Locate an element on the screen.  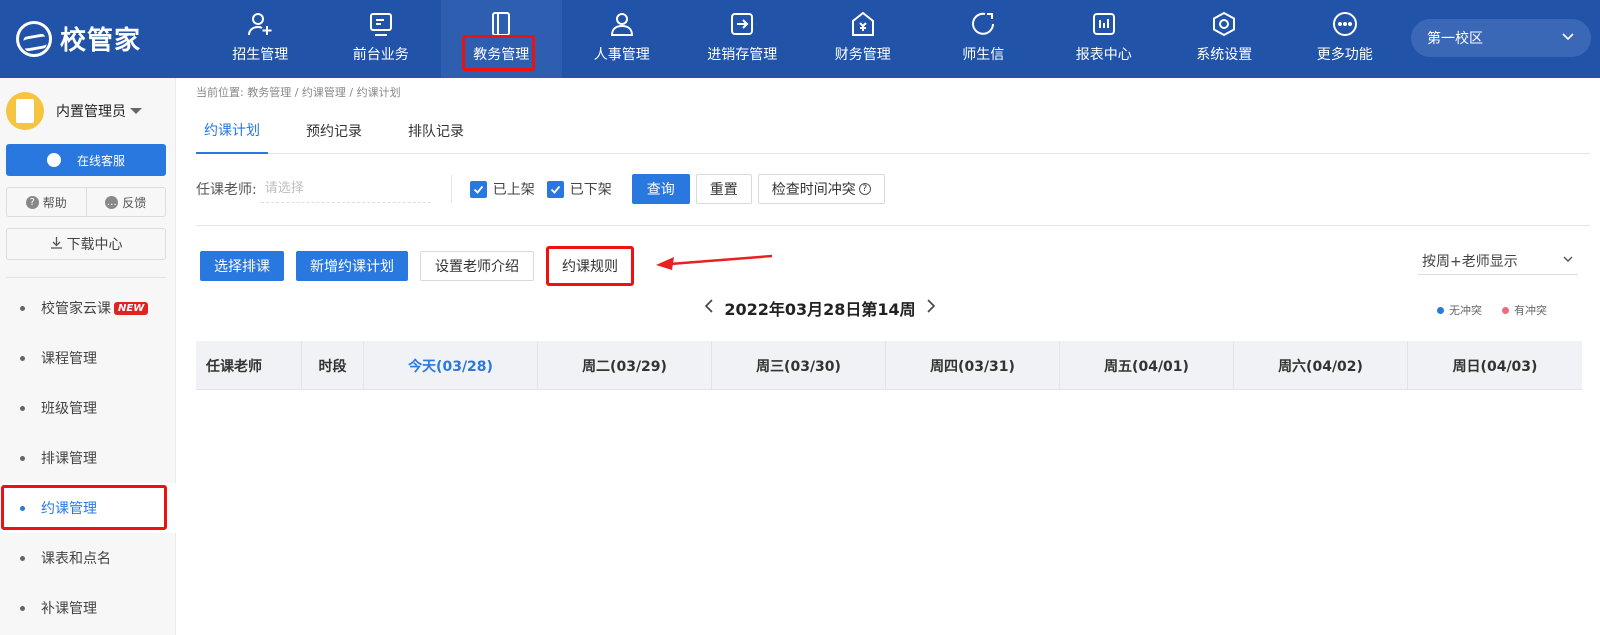
next-week-icon is located at coordinates (931, 308).